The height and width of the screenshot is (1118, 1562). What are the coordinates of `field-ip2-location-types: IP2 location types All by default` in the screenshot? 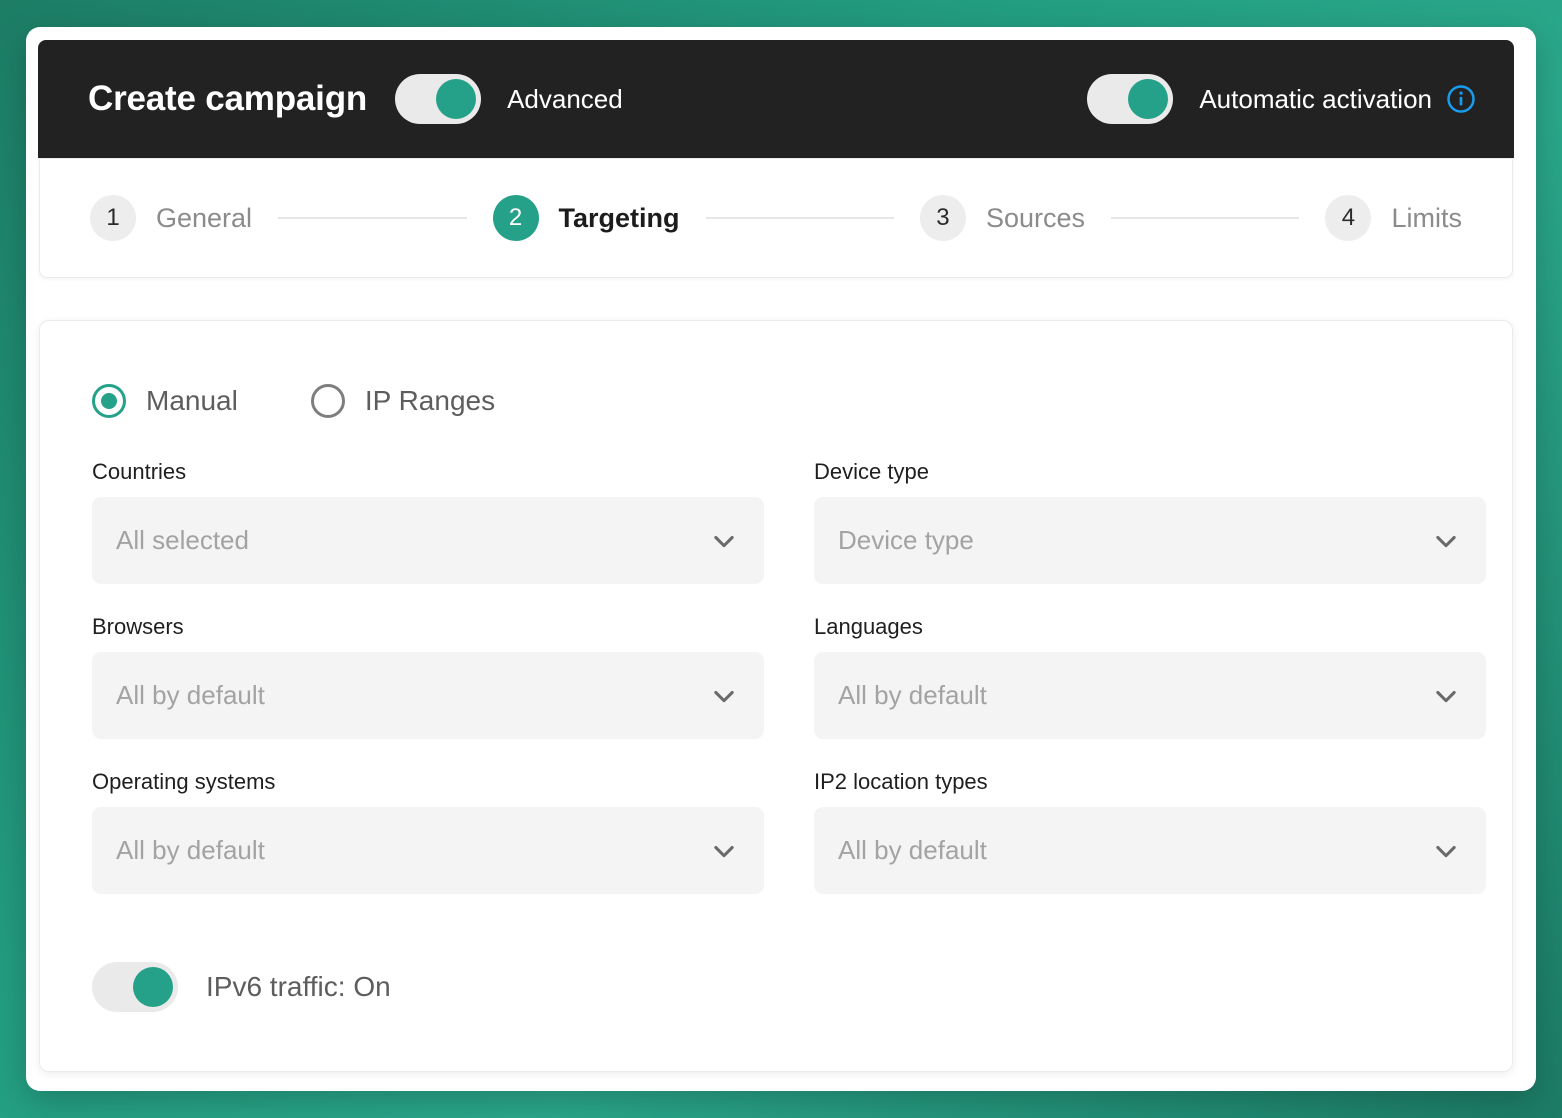 It's located at (1150, 831).